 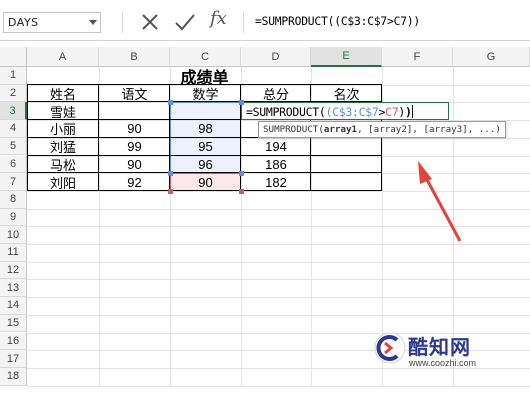 What do you see at coordinates (390, 348) in the screenshot?
I see `coozhi-logo-icon` at bounding box center [390, 348].